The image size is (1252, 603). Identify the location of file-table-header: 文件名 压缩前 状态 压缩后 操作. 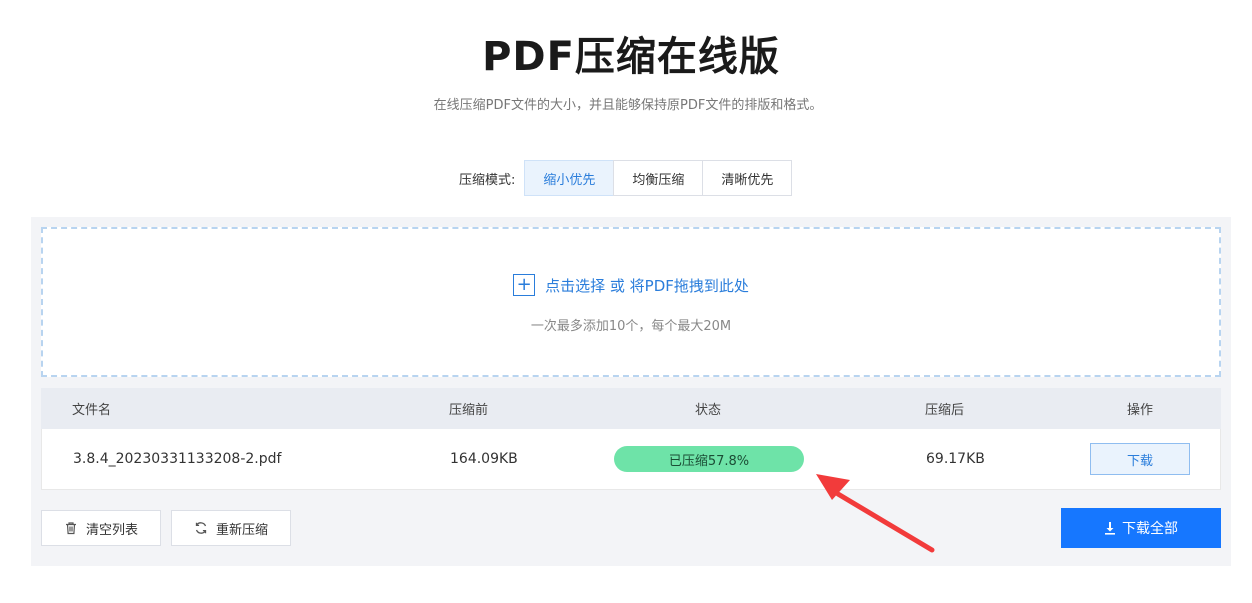
(631, 408).